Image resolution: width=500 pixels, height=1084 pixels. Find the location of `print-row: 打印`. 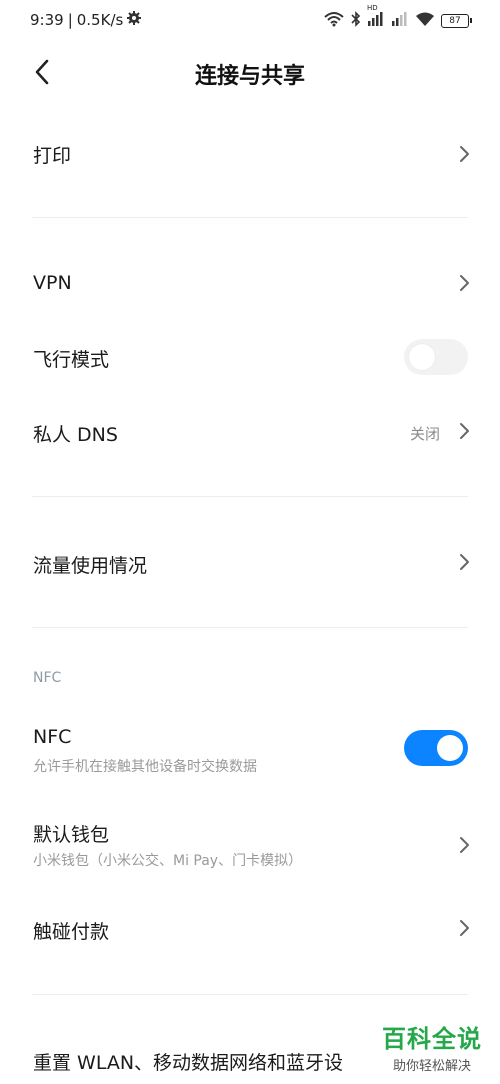

print-row: 打印 is located at coordinates (250, 155).